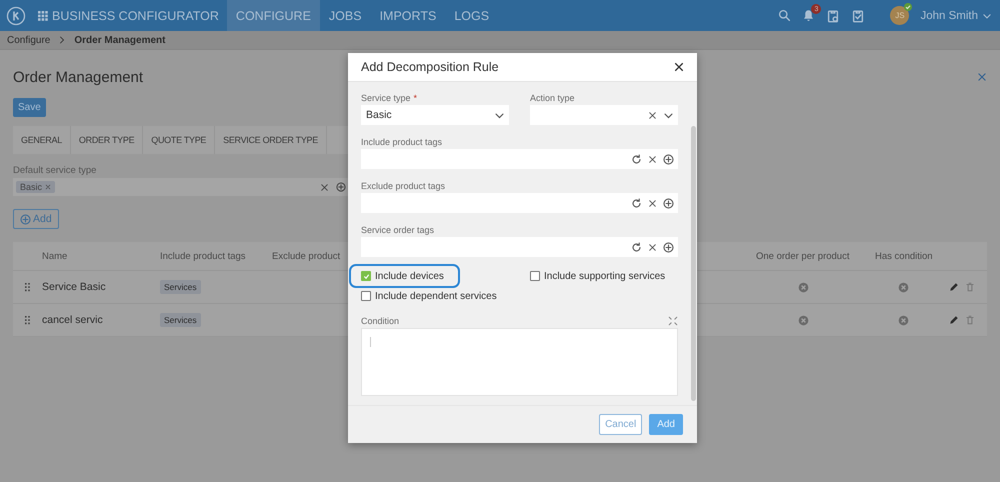 The height and width of the screenshot is (482, 1000). What do you see at coordinates (74, 287) in the screenshot?
I see `rule-name: Service Basic` at bounding box center [74, 287].